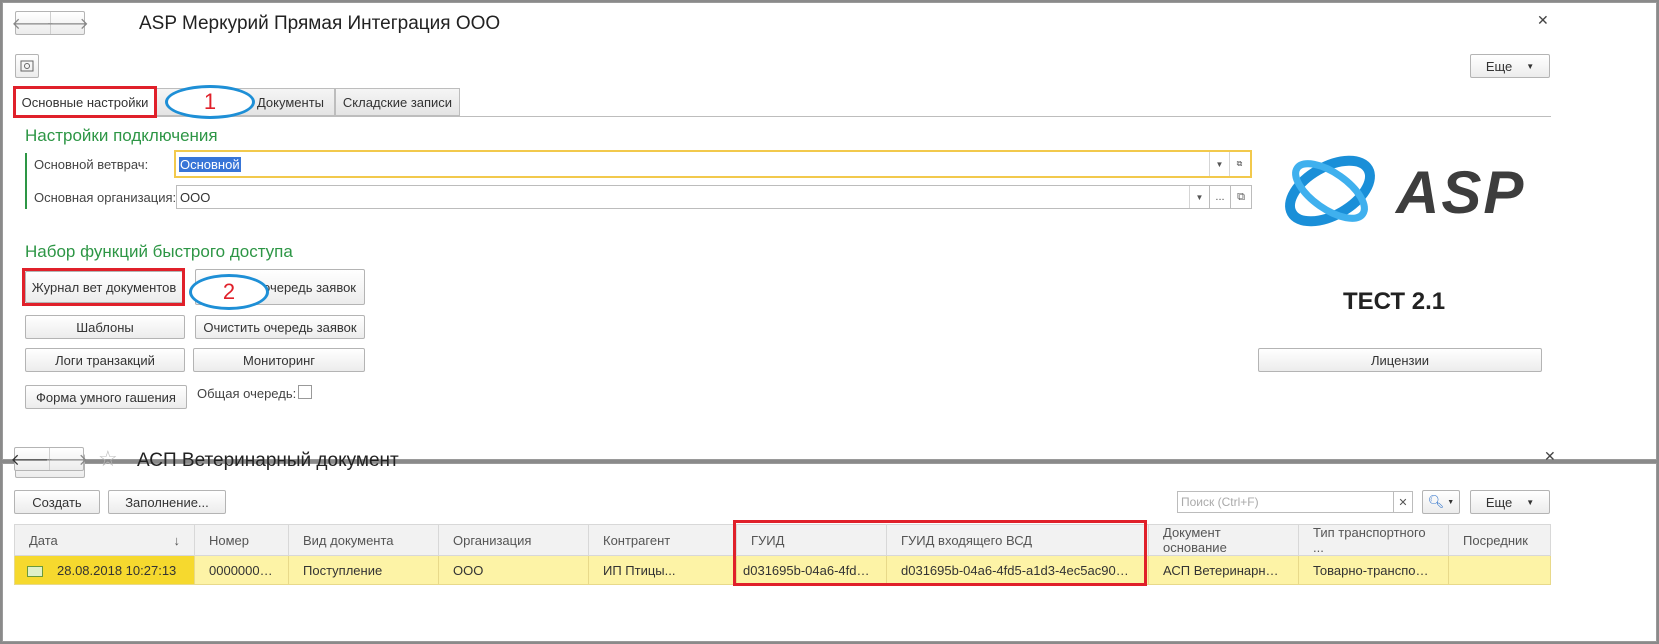 This screenshot has width=1659, height=644. What do you see at coordinates (1461, 192) in the screenshot?
I see `logo-text: ASP` at bounding box center [1461, 192].